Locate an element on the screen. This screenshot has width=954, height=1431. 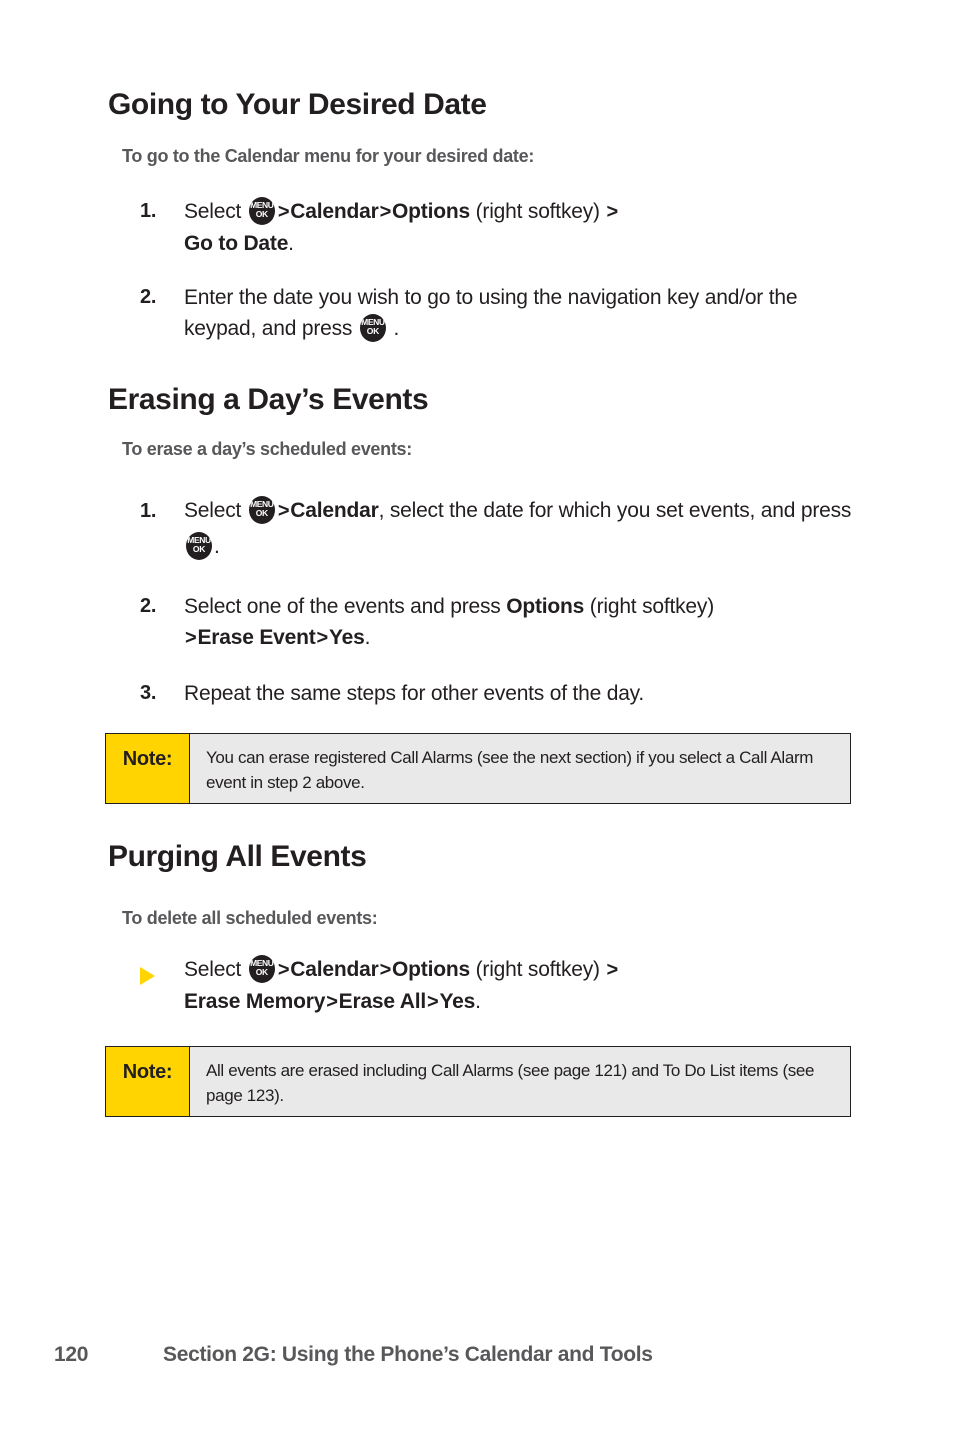
step-number: 3. is located at coordinates (148, 693).